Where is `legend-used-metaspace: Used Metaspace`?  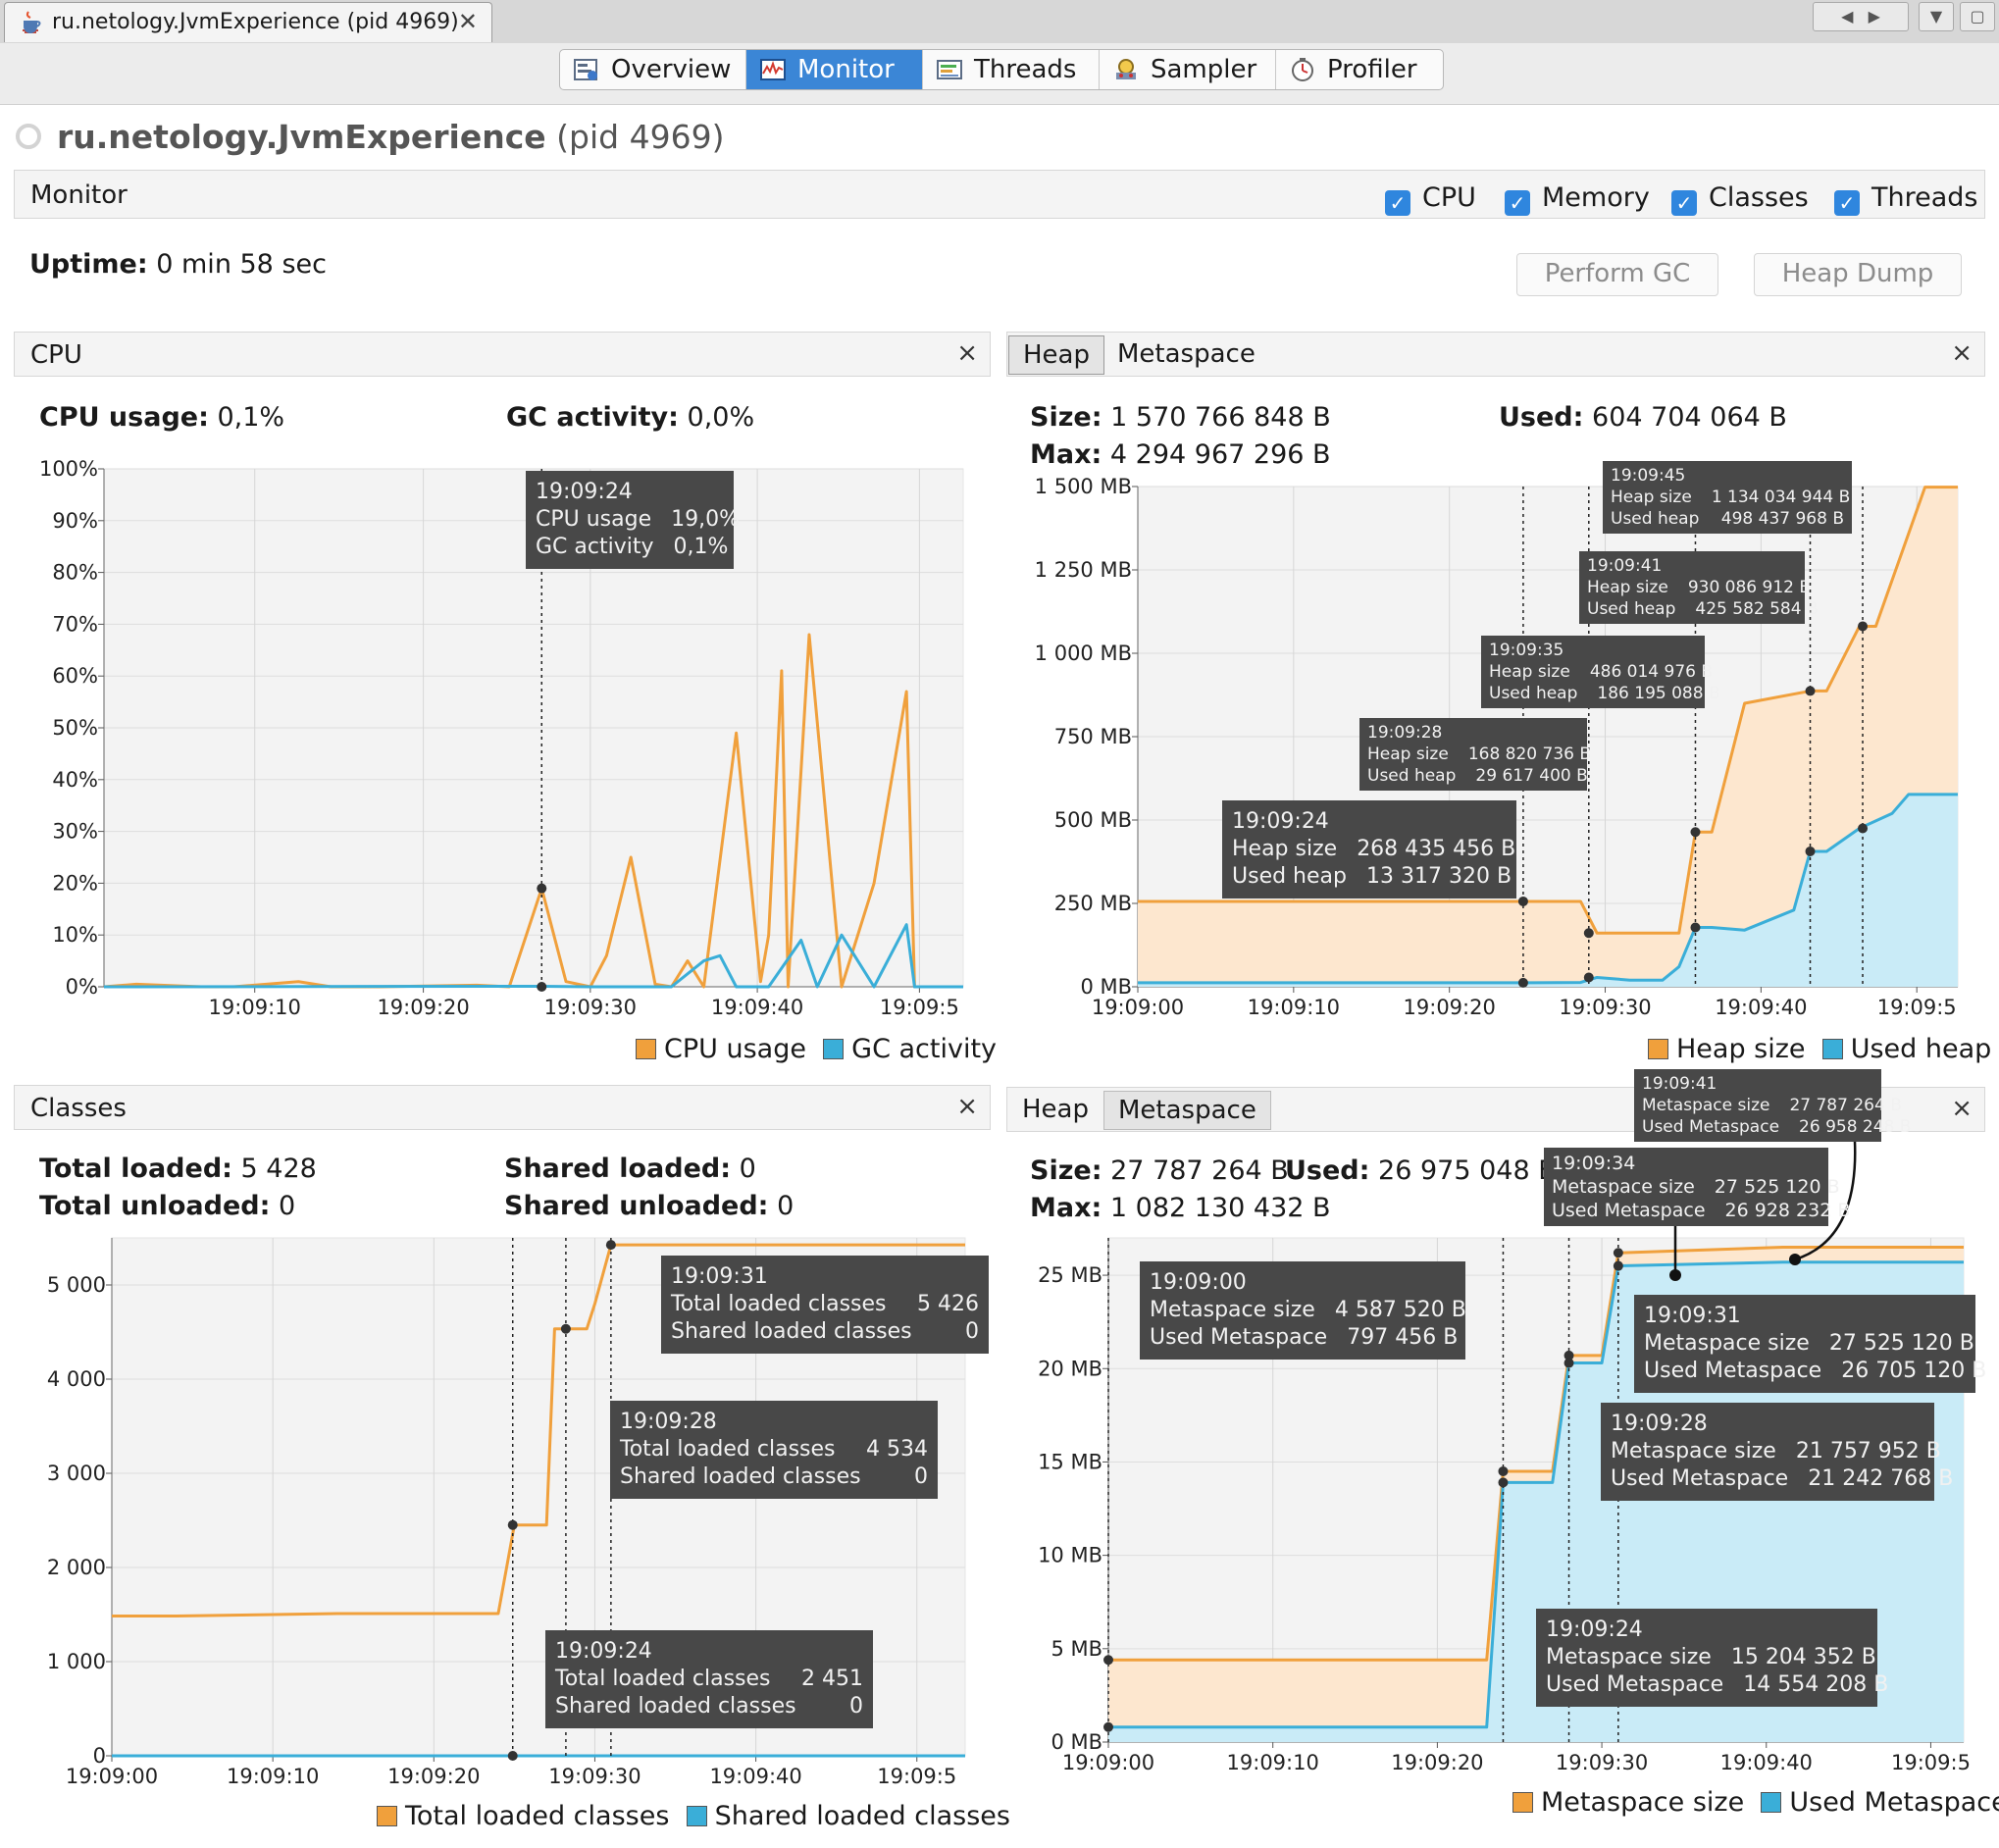 legend-used-metaspace: Used Metaspace is located at coordinates (1894, 1802).